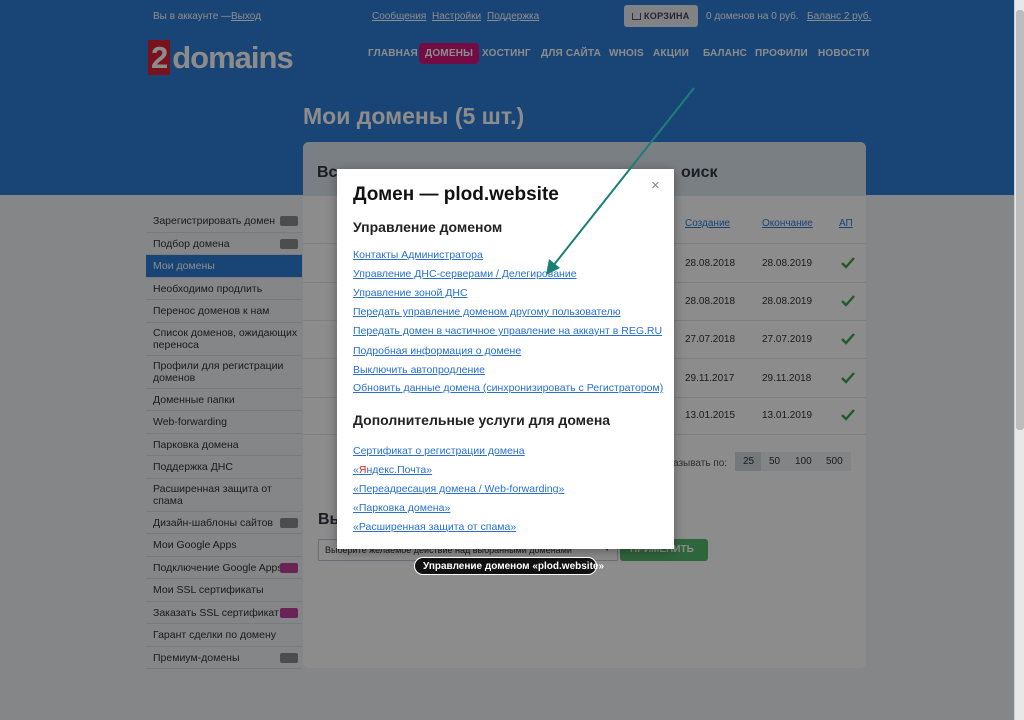  What do you see at coordinates (392, 470) in the screenshot?
I see `link-yandex-mail: «Яндекс.Почта»` at bounding box center [392, 470].